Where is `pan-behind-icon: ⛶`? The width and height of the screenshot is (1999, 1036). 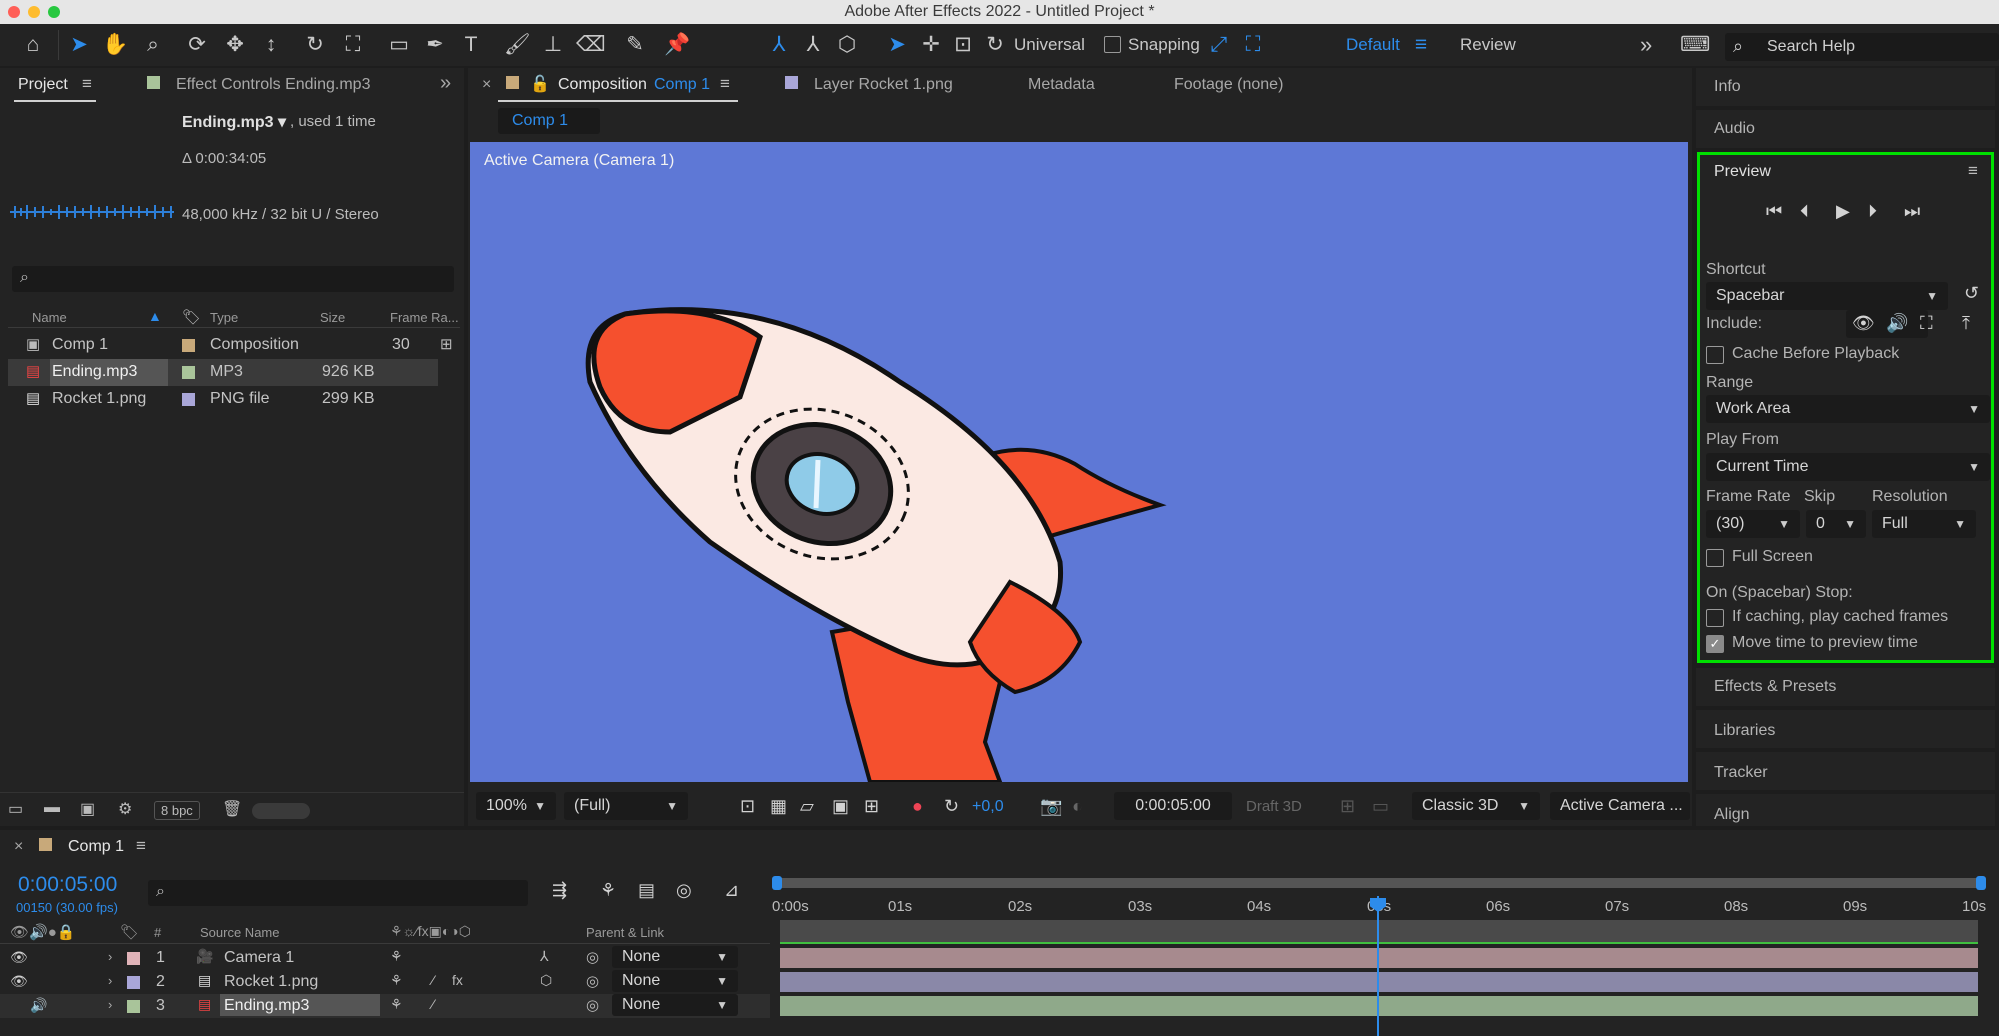
pan-behind-icon: ⛶ is located at coordinates (353, 45).